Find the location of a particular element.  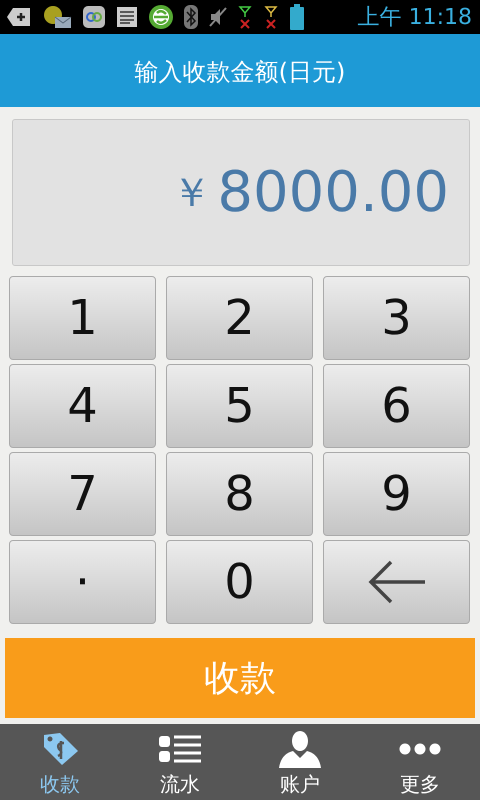

digit-key: 4 is located at coordinates (82, 406).